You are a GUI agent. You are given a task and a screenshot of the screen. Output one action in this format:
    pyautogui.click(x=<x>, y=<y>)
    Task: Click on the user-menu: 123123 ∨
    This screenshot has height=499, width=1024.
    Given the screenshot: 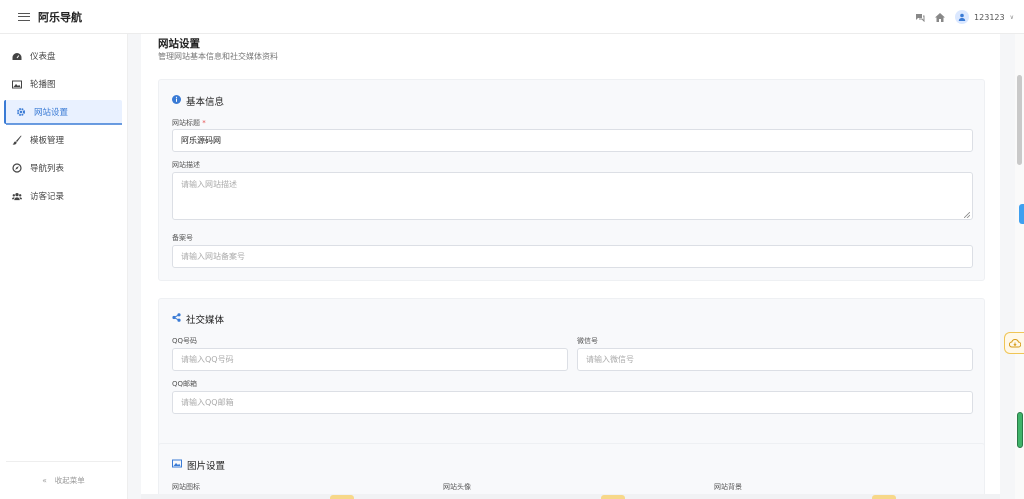 What is the action you would take?
    pyautogui.click(x=984, y=17)
    